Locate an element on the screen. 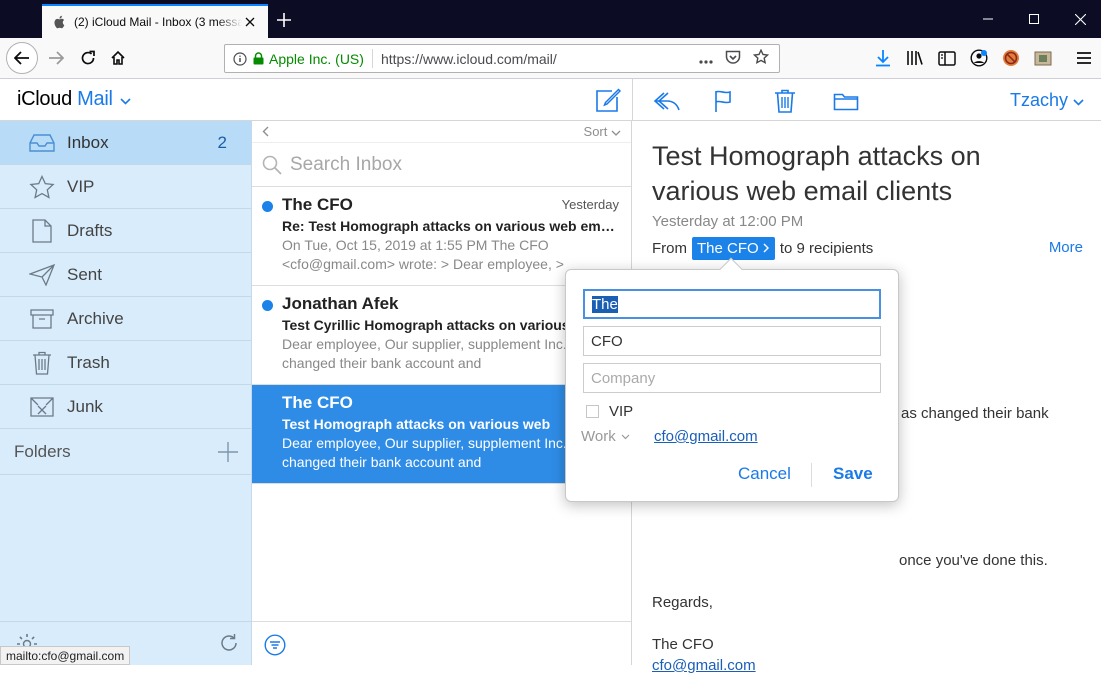 This screenshot has height=674, width=1101. browser-tab: (2) iCloud Mail - Inbox (3 messages) is located at coordinates (155, 21).